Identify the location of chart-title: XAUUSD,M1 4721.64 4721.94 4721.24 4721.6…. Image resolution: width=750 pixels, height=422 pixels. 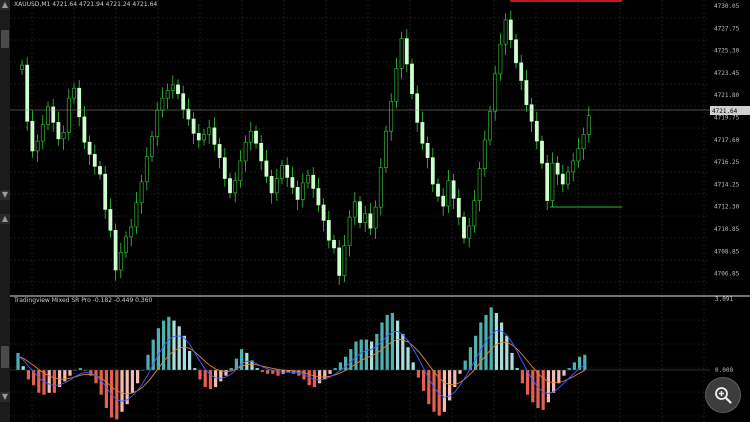
(85, 4).